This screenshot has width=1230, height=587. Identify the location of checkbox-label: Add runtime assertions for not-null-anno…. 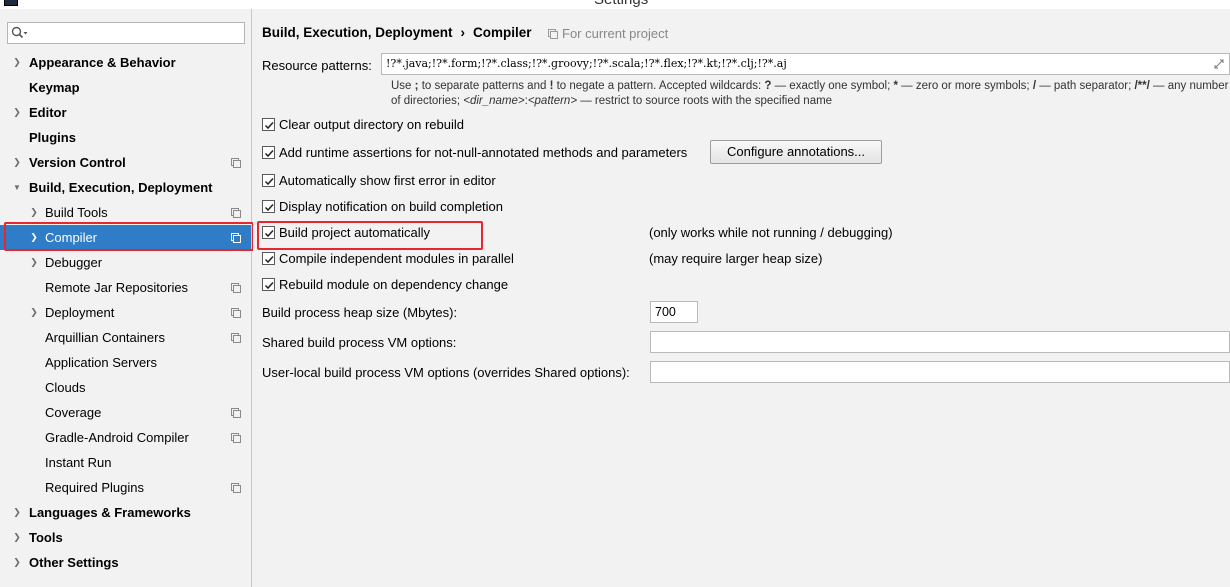
(483, 152).